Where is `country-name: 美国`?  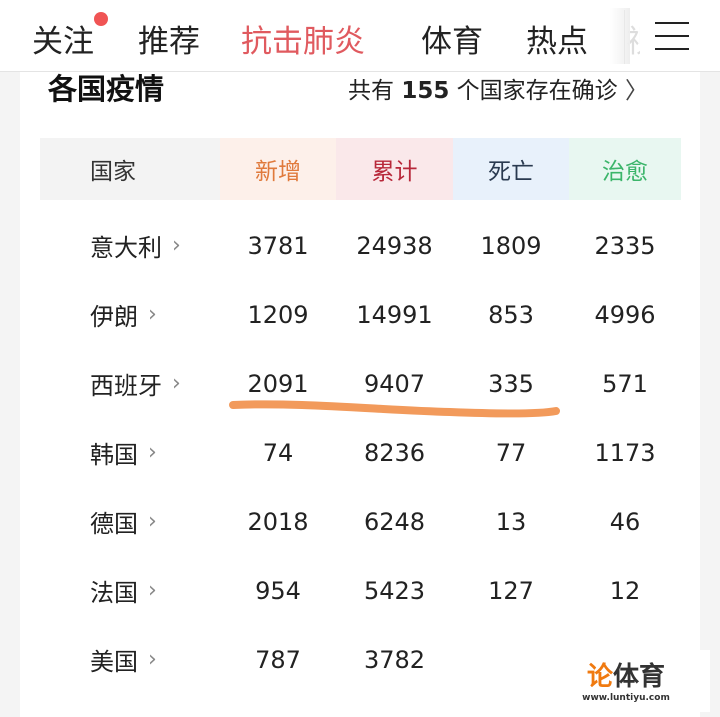 country-name: 美国 is located at coordinates (114, 662).